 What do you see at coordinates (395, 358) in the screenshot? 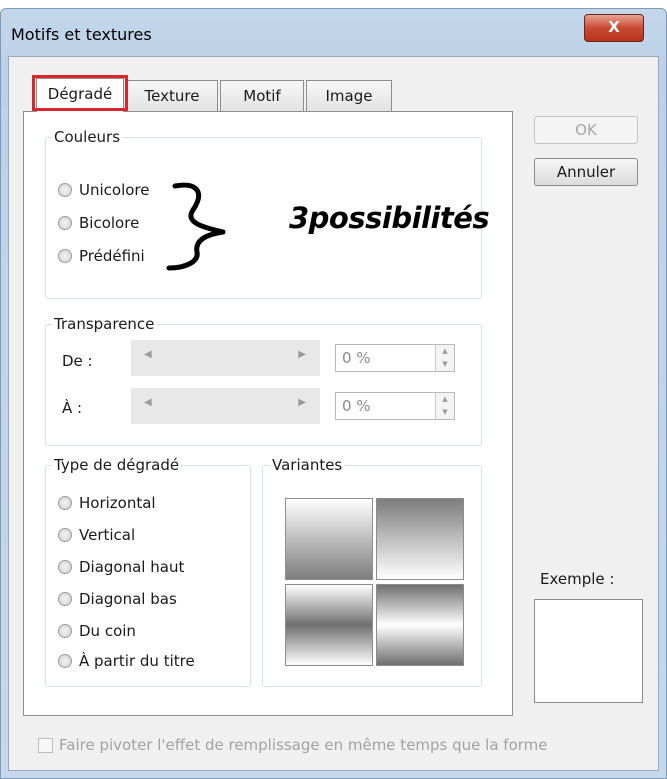
I see `de-spin-input: 0 % ▲ ▼` at bounding box center [395, 358].